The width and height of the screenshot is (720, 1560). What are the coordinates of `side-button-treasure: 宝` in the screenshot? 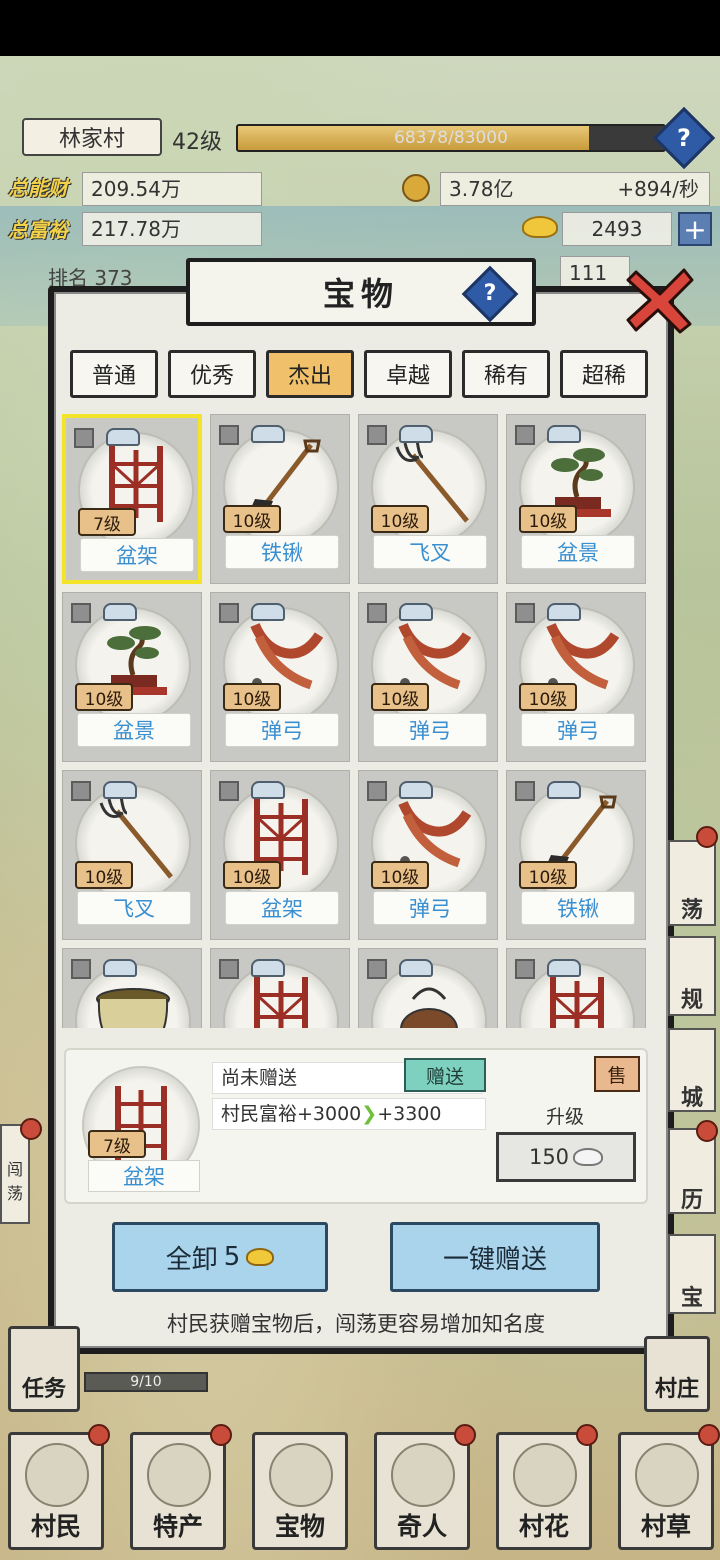 It's located at (692, 1274).